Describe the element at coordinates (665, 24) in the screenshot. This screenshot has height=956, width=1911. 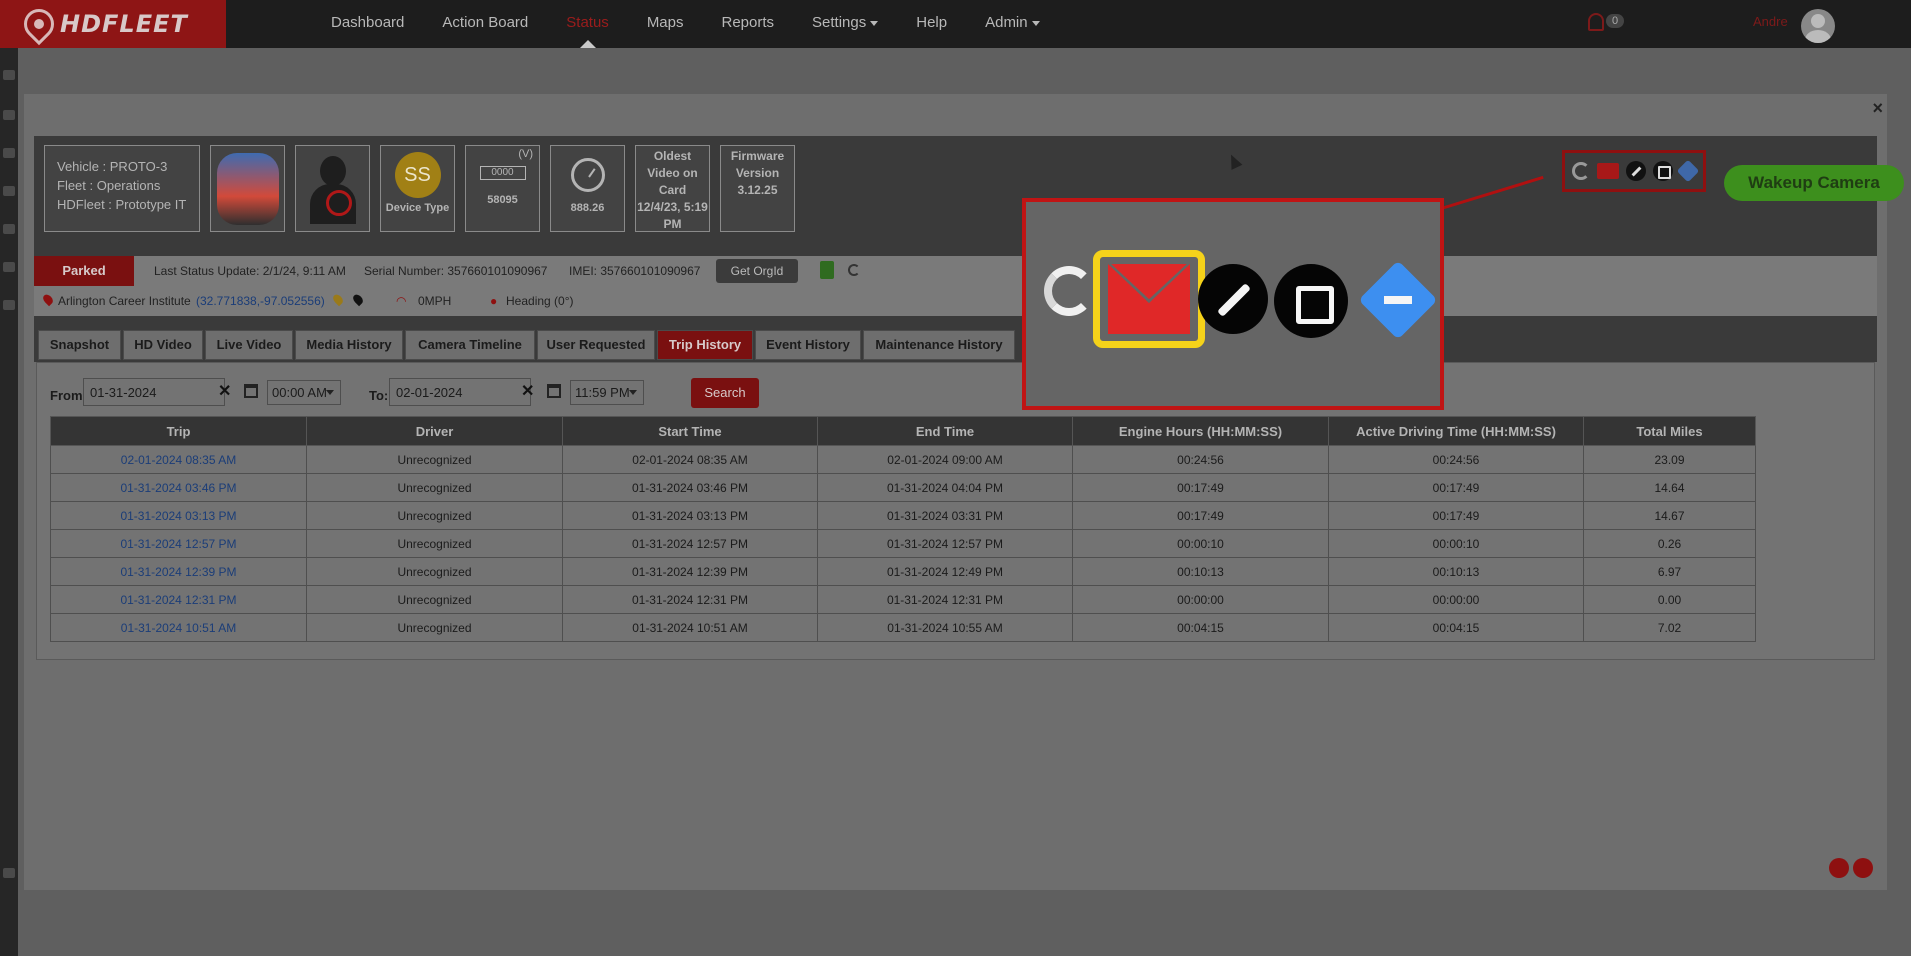
I see `nav-maps: Maps` at that location.